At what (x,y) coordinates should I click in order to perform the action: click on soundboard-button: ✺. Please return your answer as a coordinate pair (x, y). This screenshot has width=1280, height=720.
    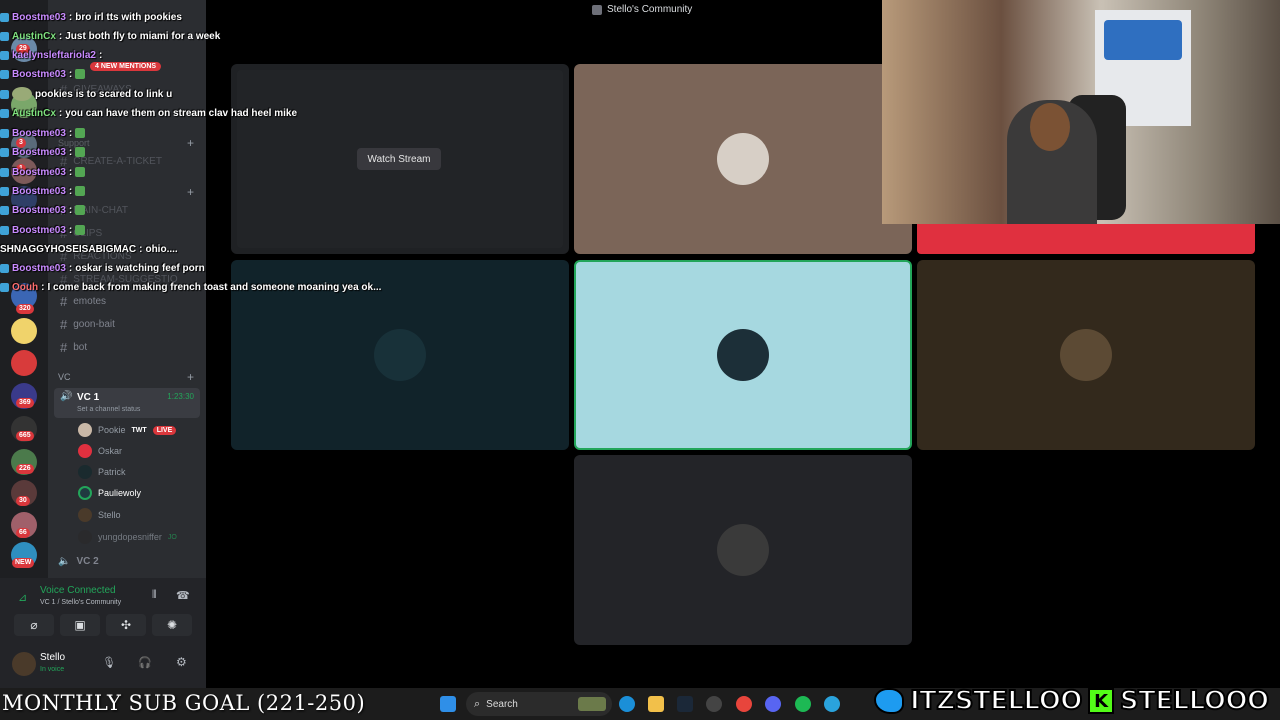
    Looking at the image, I should click on (172, 625).